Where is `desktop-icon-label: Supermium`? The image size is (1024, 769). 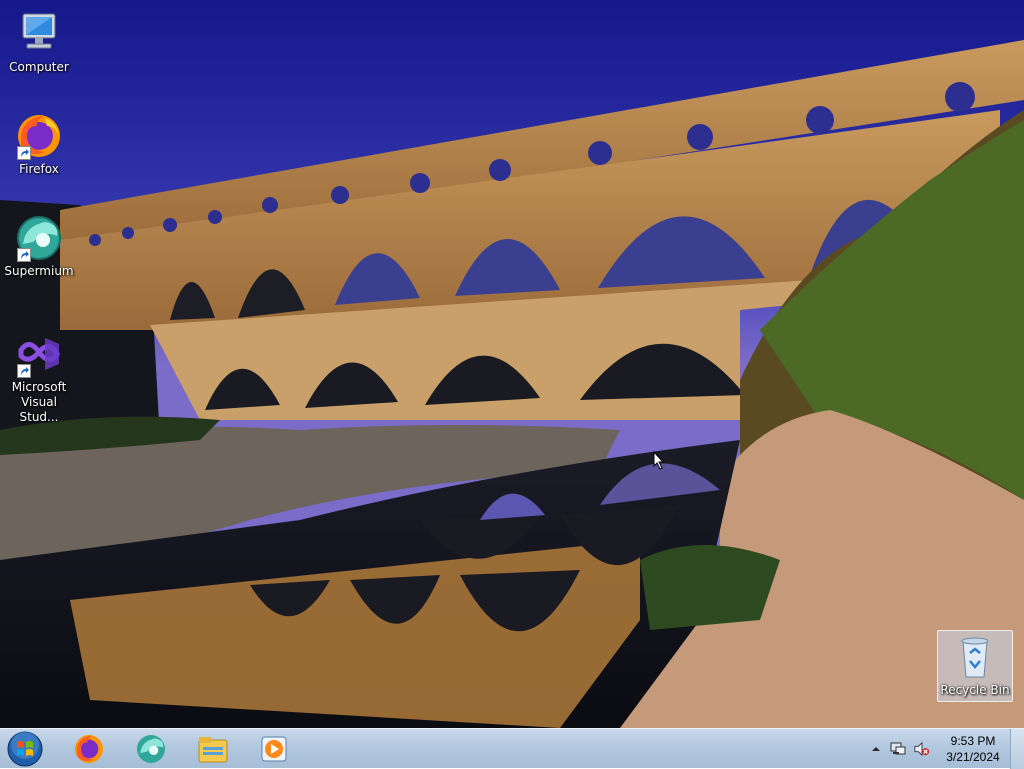 desktop-icon-label: Supermium is located at coordinates (39, 271).